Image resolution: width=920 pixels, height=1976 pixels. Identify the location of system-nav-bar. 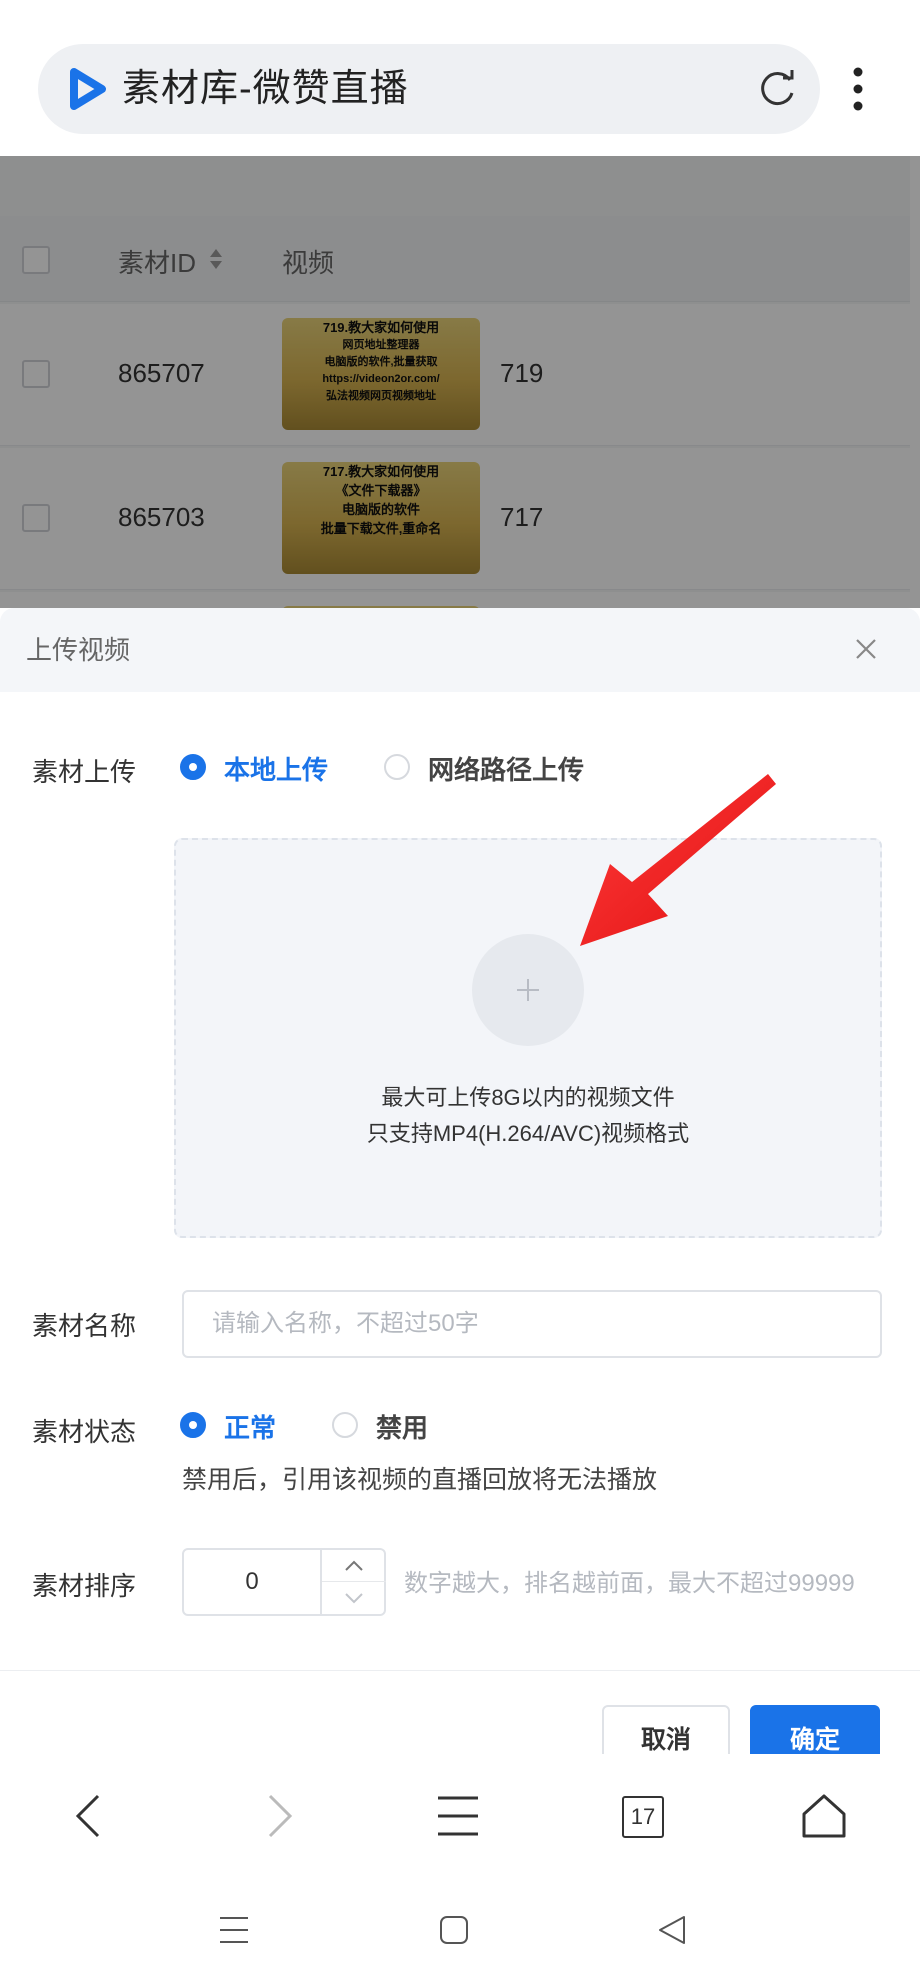
(460, 1927).